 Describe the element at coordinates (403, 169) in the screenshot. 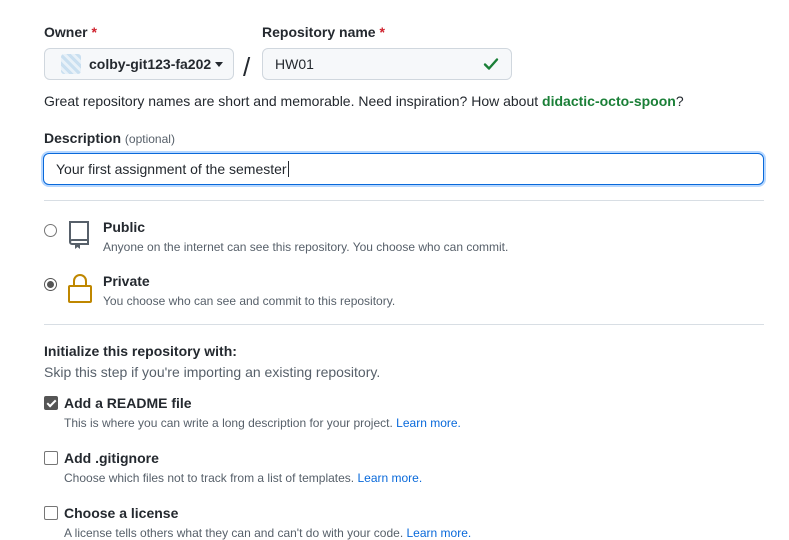

I see `description-input: Your first assignment of the semester` at that location.